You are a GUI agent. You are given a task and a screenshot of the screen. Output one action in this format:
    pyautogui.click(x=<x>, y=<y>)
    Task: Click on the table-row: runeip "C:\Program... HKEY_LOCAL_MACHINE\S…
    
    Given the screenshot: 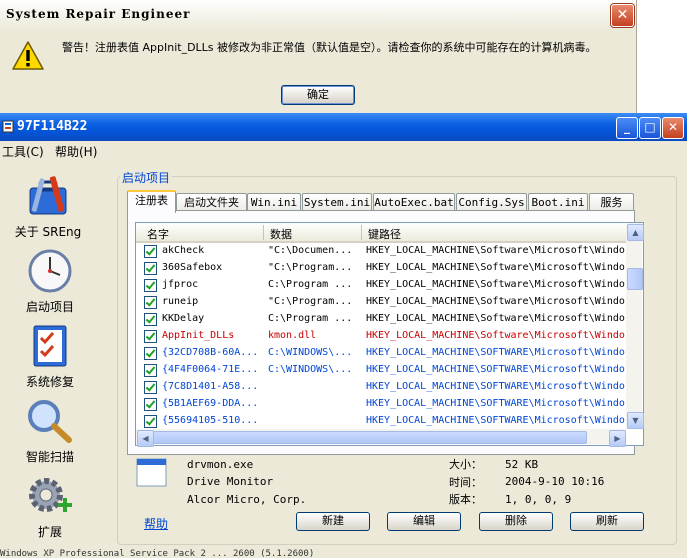 What is the action you would take?
    pyautogui.click(x=382, y=302)
    